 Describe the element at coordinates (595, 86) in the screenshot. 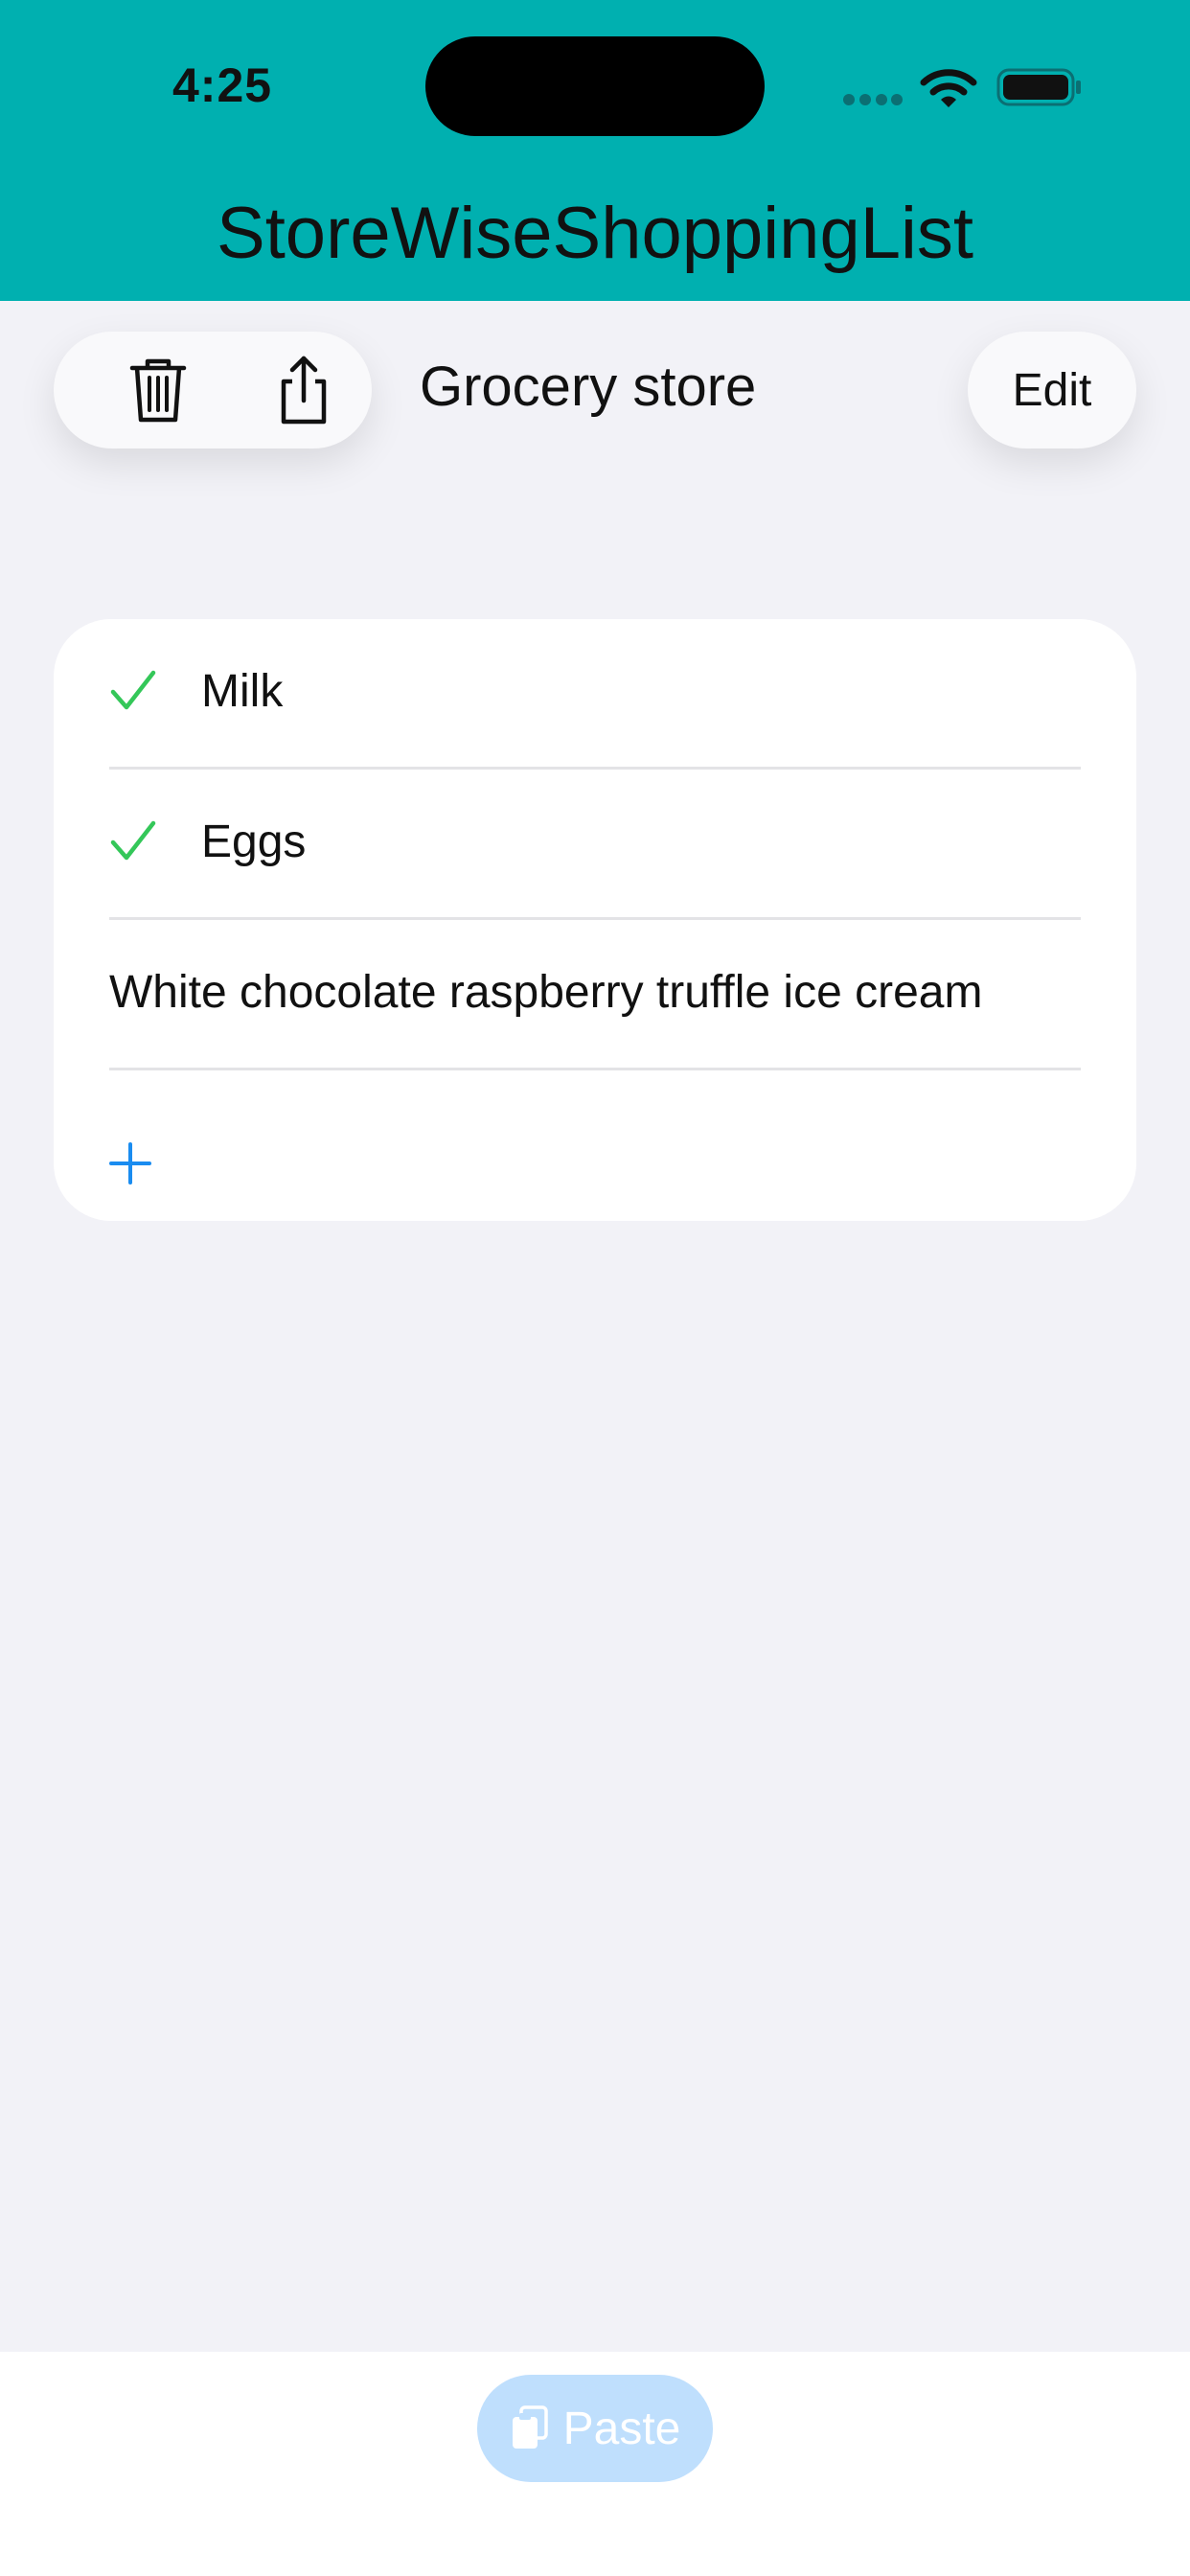

I see `dynamic-island` at that location.